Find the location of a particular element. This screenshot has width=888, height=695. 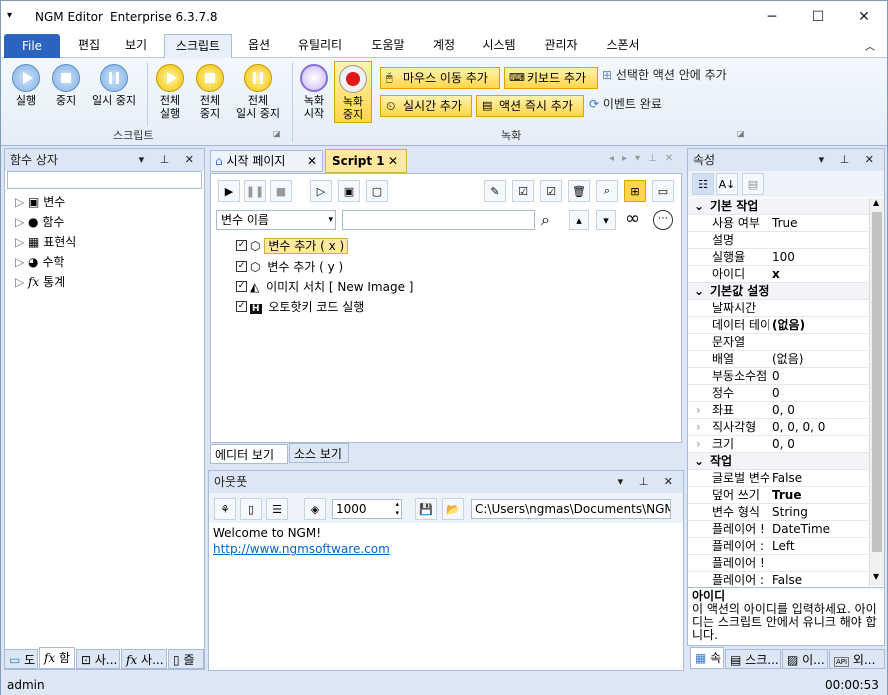

variable-select: 변수 이름 ▾ is located at coordinates (276, 220).